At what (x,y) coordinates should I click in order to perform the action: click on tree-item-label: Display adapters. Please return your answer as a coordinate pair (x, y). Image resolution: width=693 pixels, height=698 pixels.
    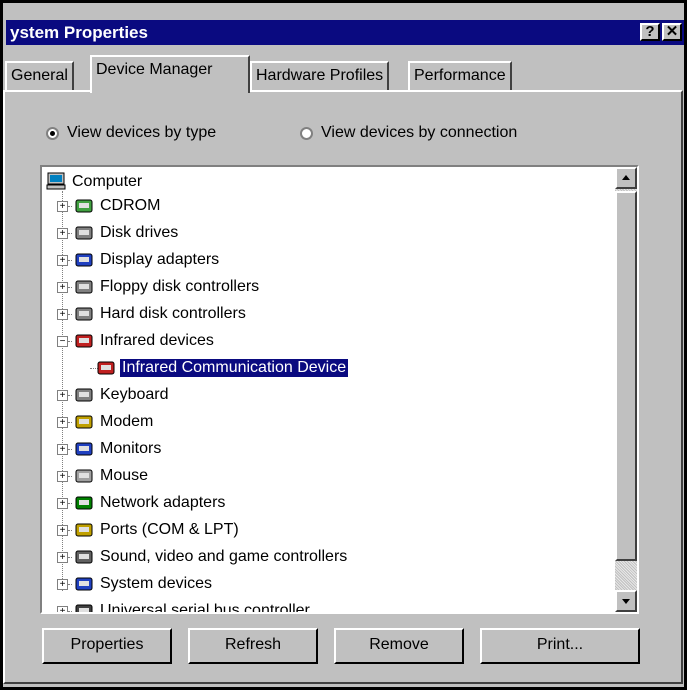
    Looking at the image, I should click on (160, 259).